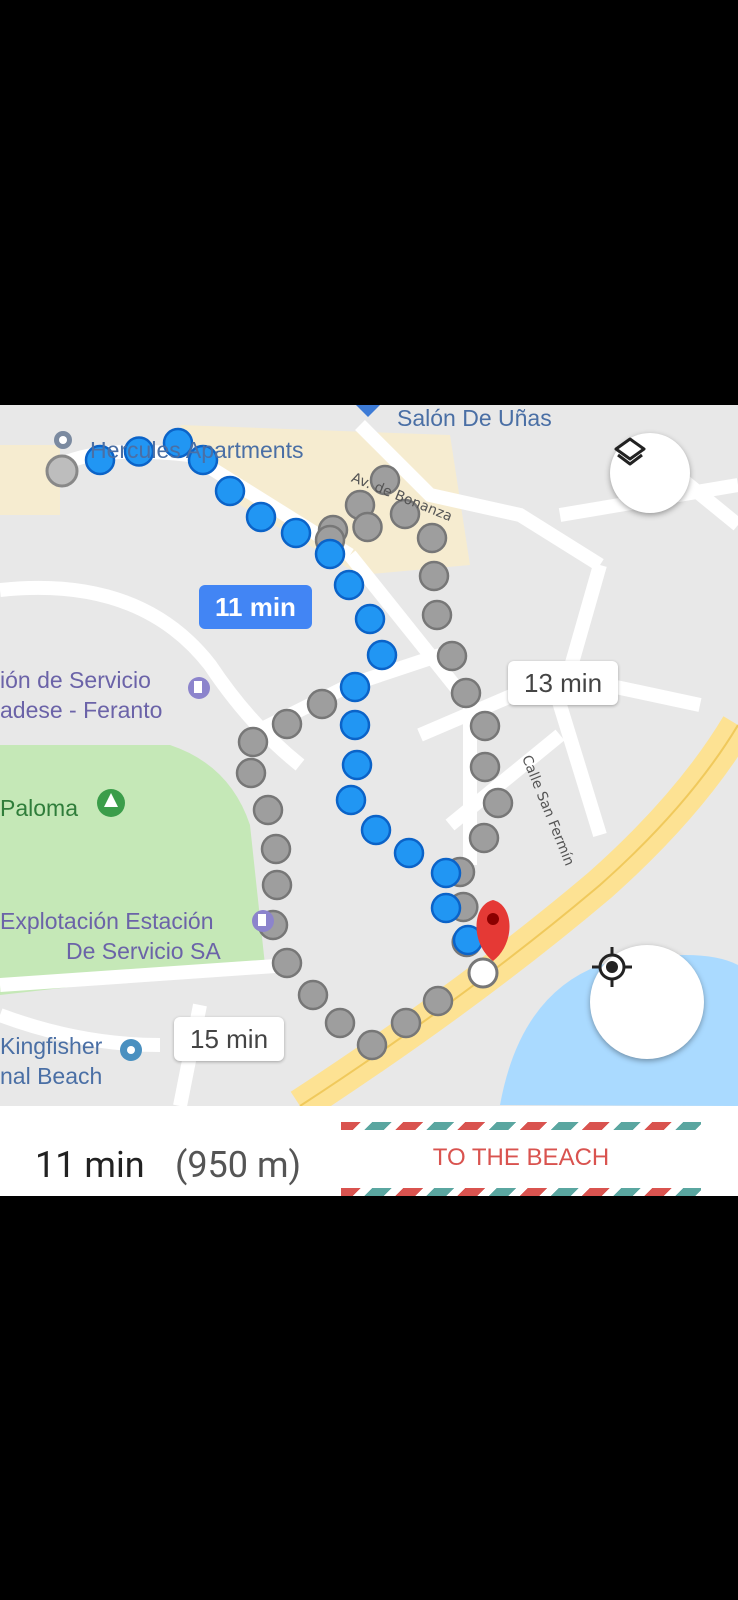 This screenshot has width=738, height=1600. What do you see at coordinates (107, 921) in the screenshot?
I see `poi-label-explotacion-1: Explotación Estación` at bounding box center [107, 921].